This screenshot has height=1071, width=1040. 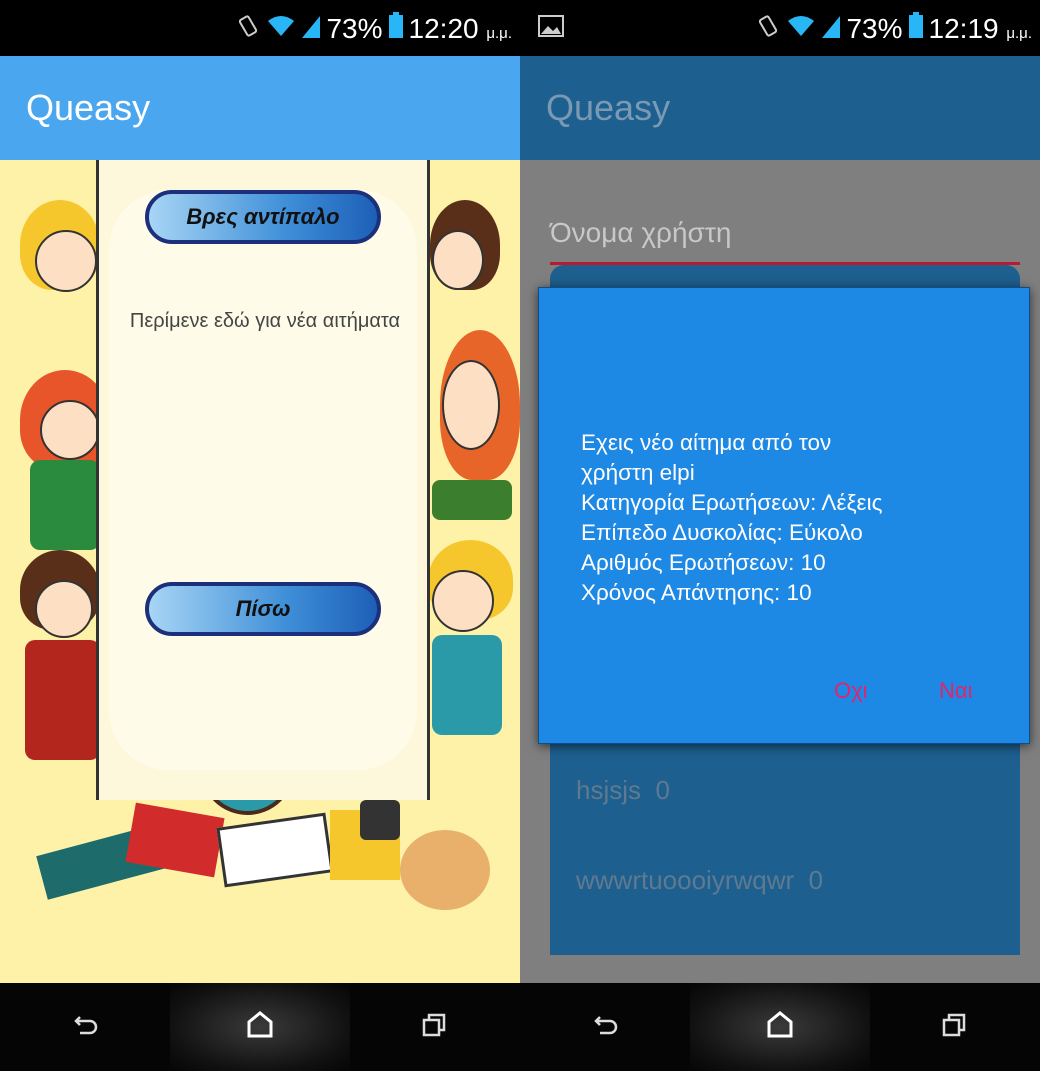 What do you see at coordinates (265, 321) in the screenshot?
I see `waiting-message: Περίμενε εδώ για νέα αιτήματα` at bounding box center [265, 321].